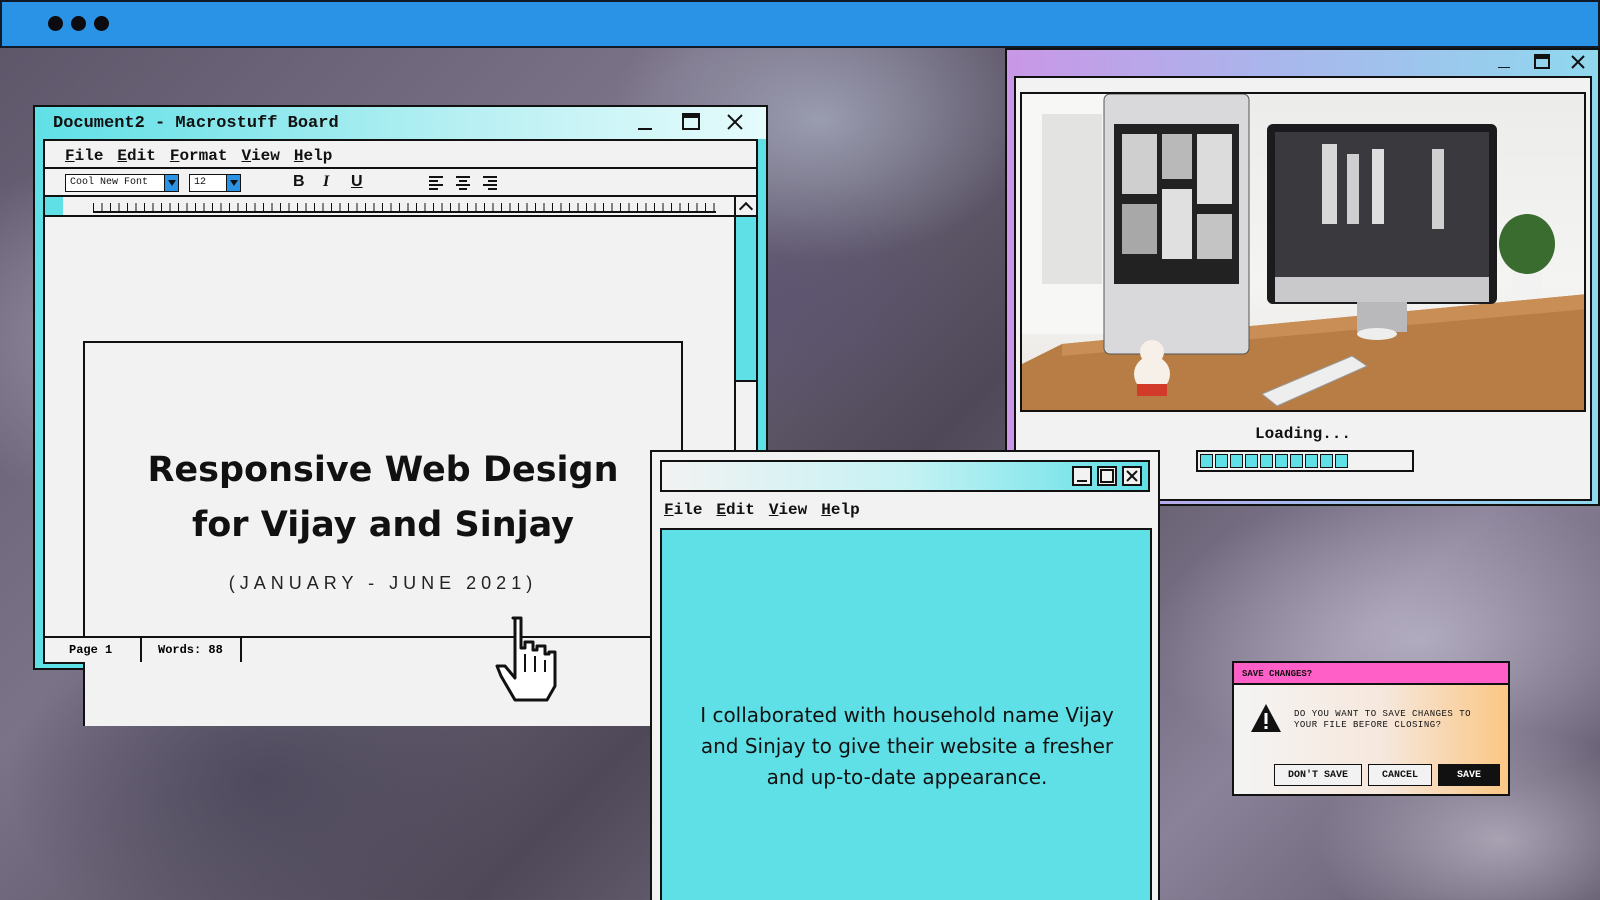 The width and height of the screenshot is (1600, 900). What do you see at coordinates (762, 510) in the screenshot?
I see `note-menubar: File Edit View Help` at bounding box center [762, 510].